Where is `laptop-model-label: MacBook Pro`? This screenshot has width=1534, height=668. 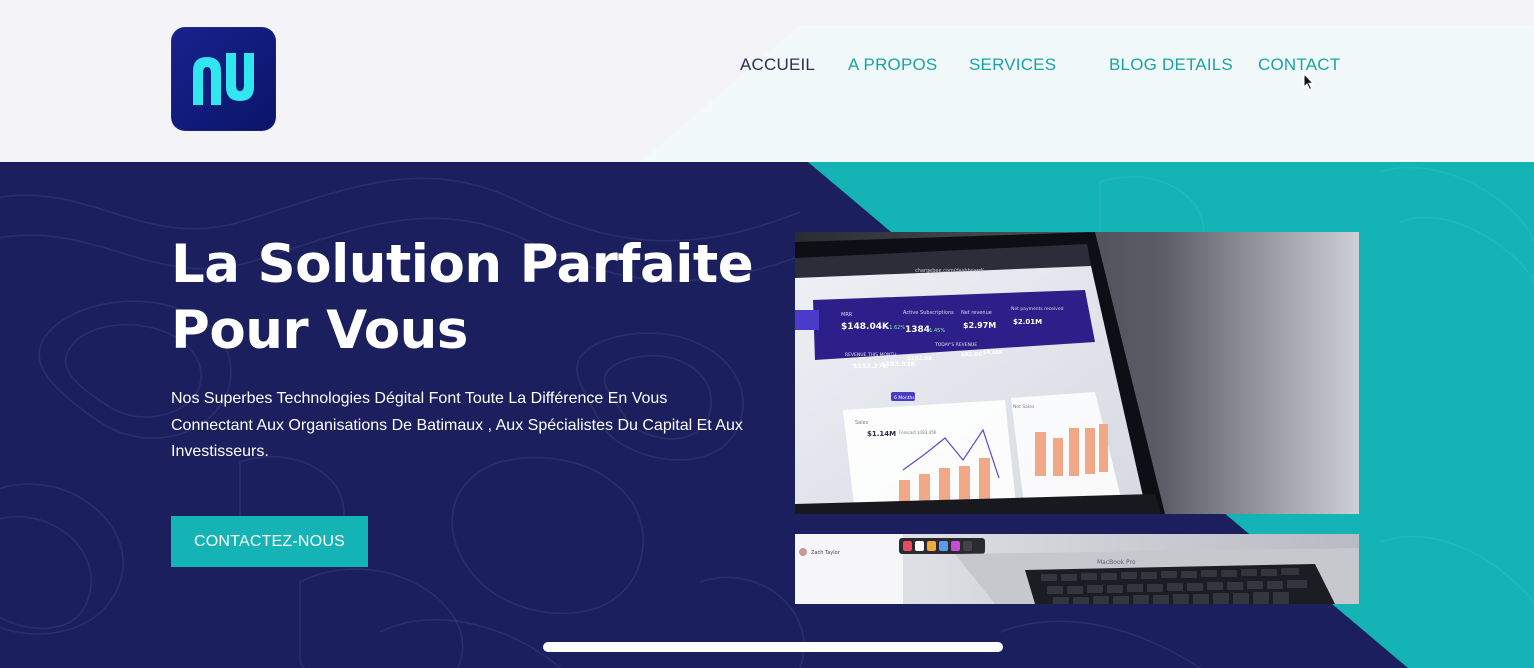
laptop-model-label: MacBook Pro is located at coordinates (1116, 562).